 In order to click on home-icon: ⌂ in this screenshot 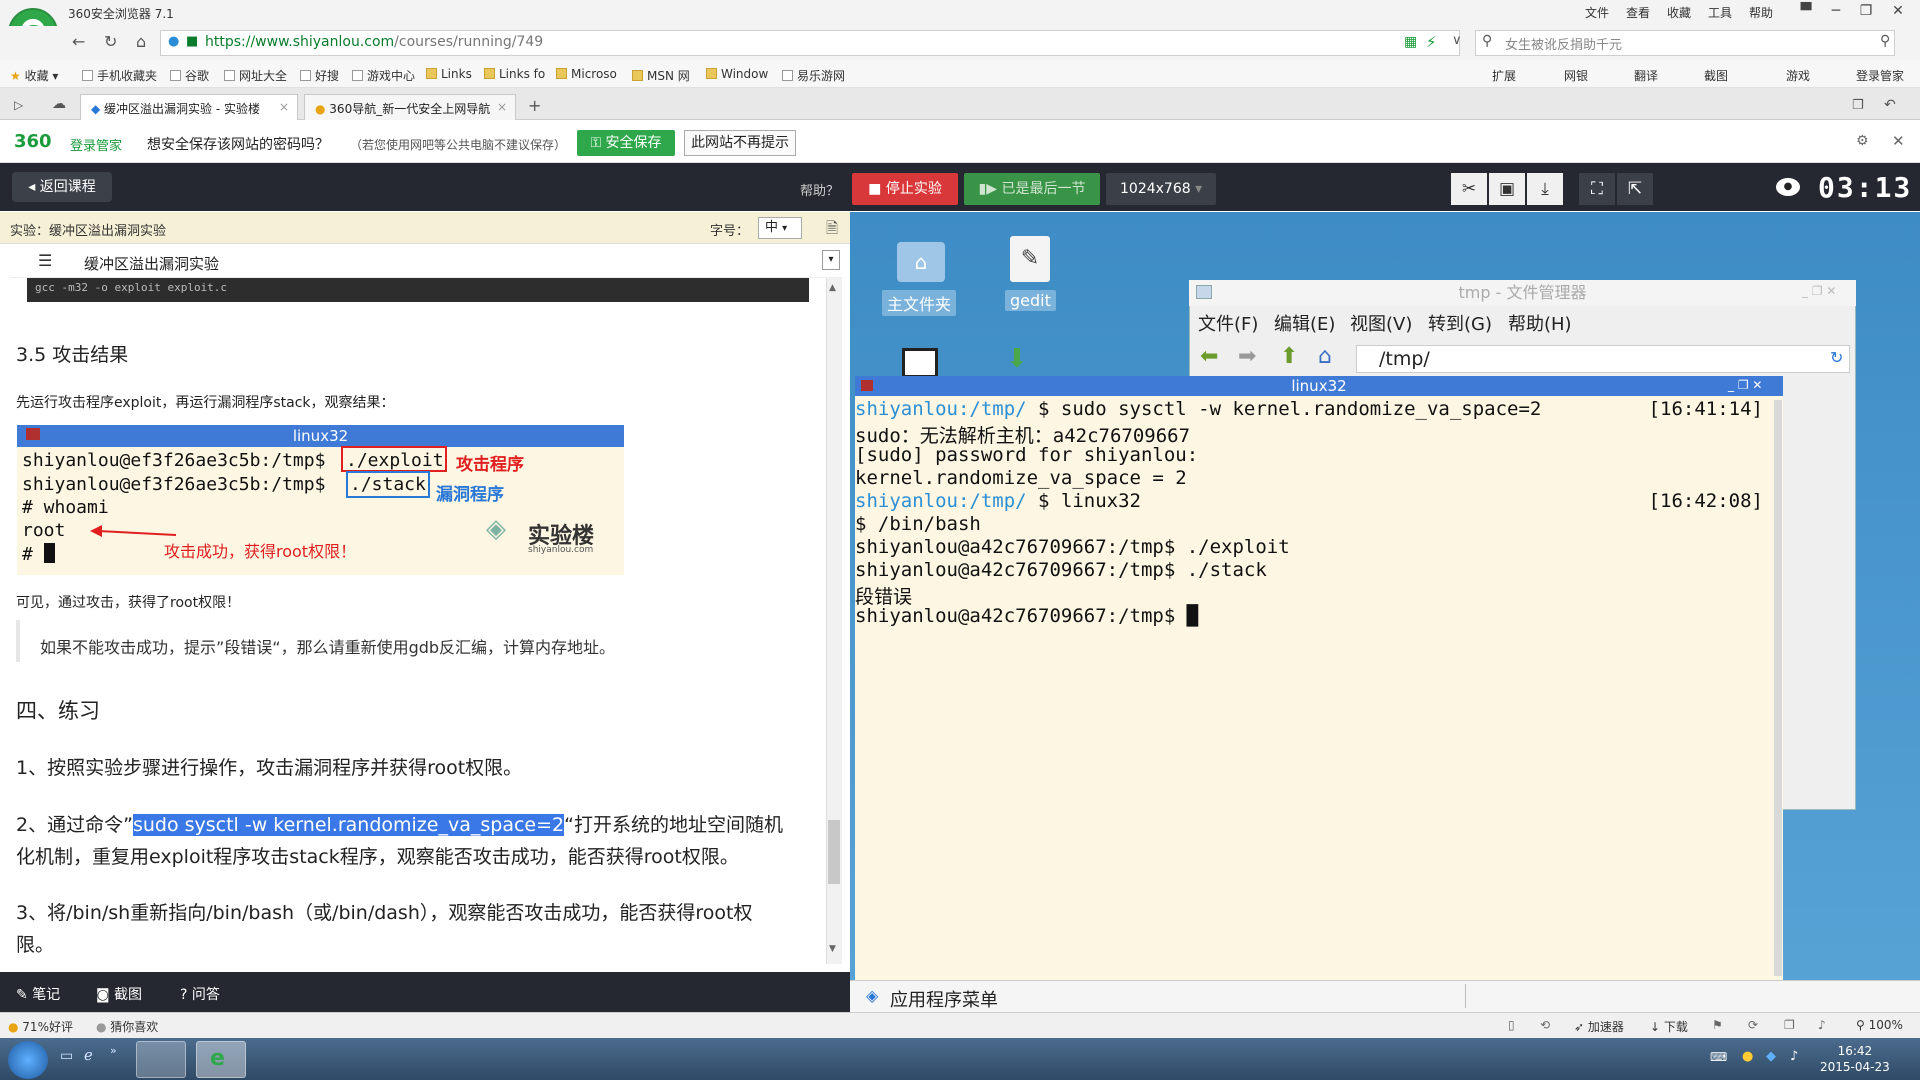, I will do `click(141, 41)`.